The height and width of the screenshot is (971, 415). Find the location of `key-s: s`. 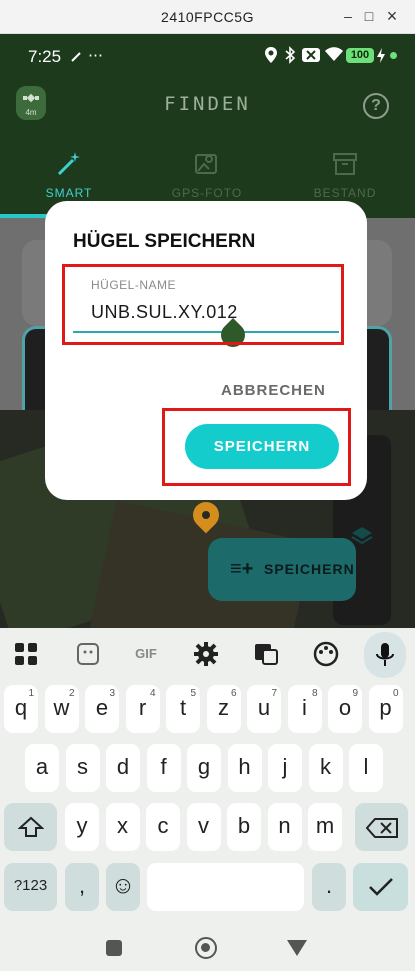

key-s: s is located at coordinates (82, 768).